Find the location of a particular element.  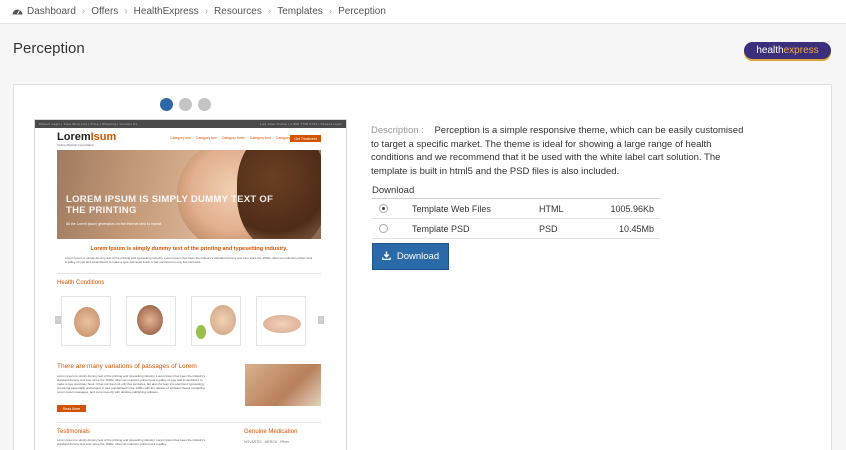

preview-testimonials-title: Testimonials is located at coordinates (74, 432).